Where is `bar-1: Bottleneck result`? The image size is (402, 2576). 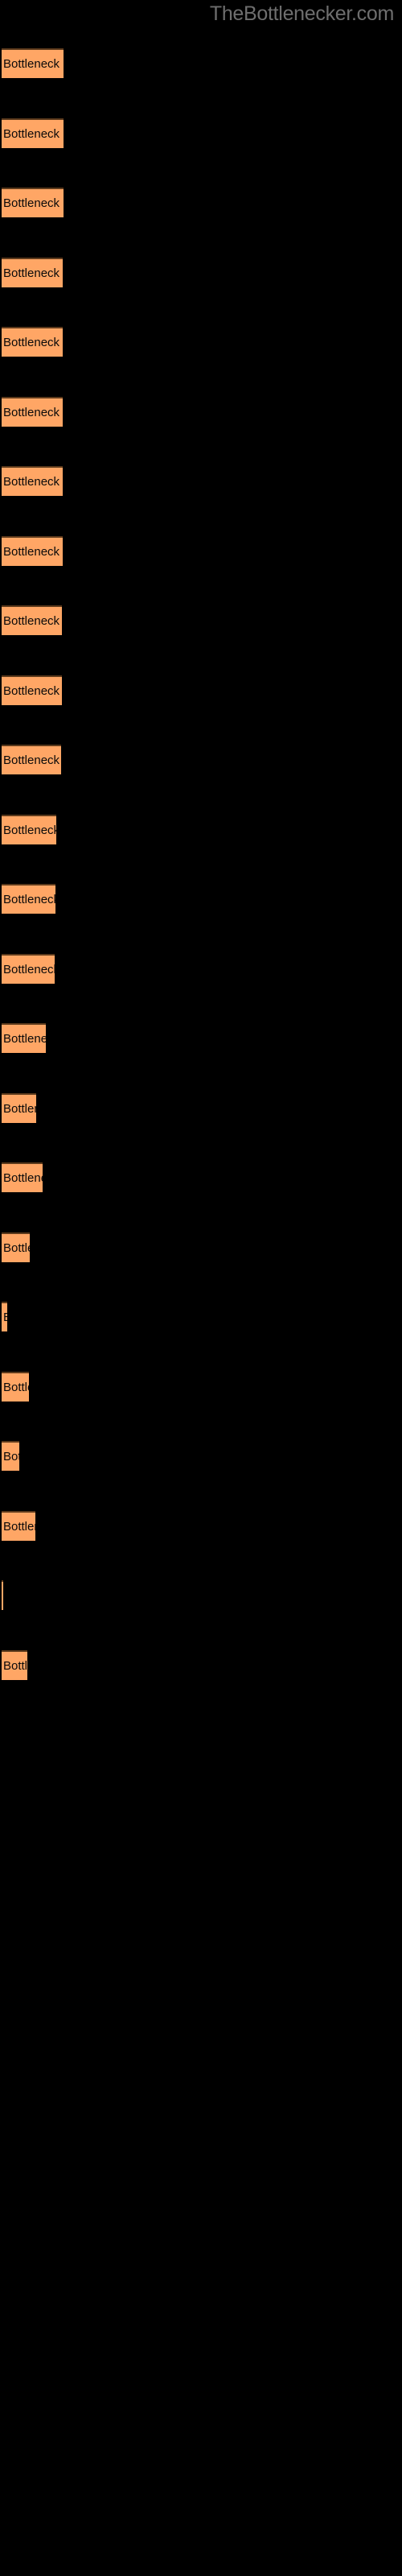 bar-1: Bottleneck result is located at coordinates (33, 63).